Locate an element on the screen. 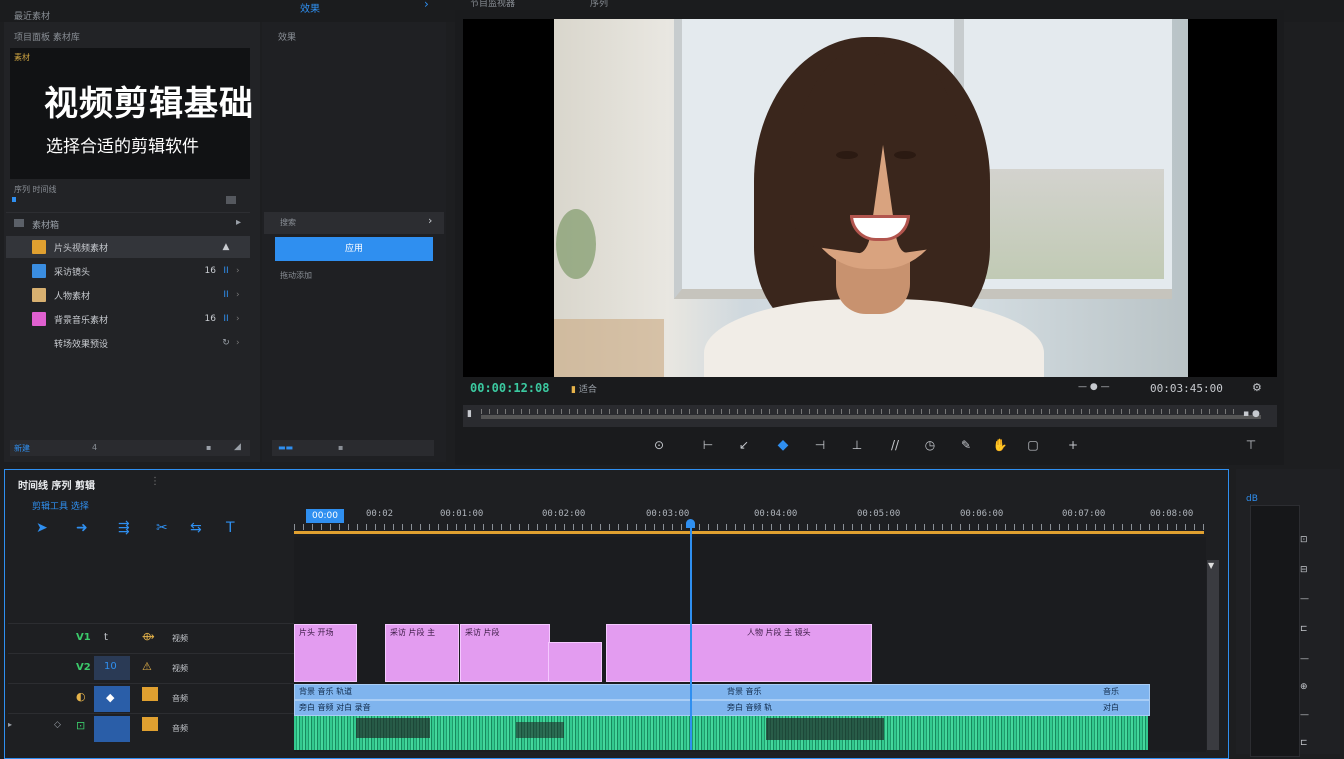 The image size is (1344, 759). meter-lock-icon: ⊕ is located at coordinates (1309, 689).